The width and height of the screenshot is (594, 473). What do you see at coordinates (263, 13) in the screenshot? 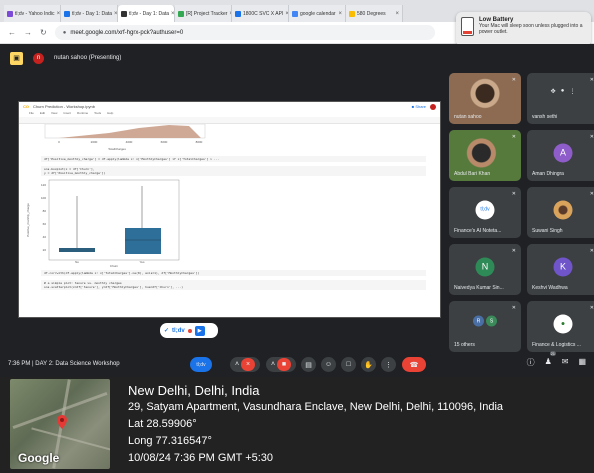
I see `tab-label: 1800C SVC X API` at bounding box center [263, 13].